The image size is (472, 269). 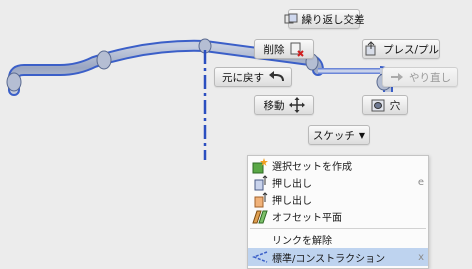 What do you see at coordinates (338, 239) in the screenshot?
I see `menu-item-unlink: リンクを解除` at bounding box center [338, 239].